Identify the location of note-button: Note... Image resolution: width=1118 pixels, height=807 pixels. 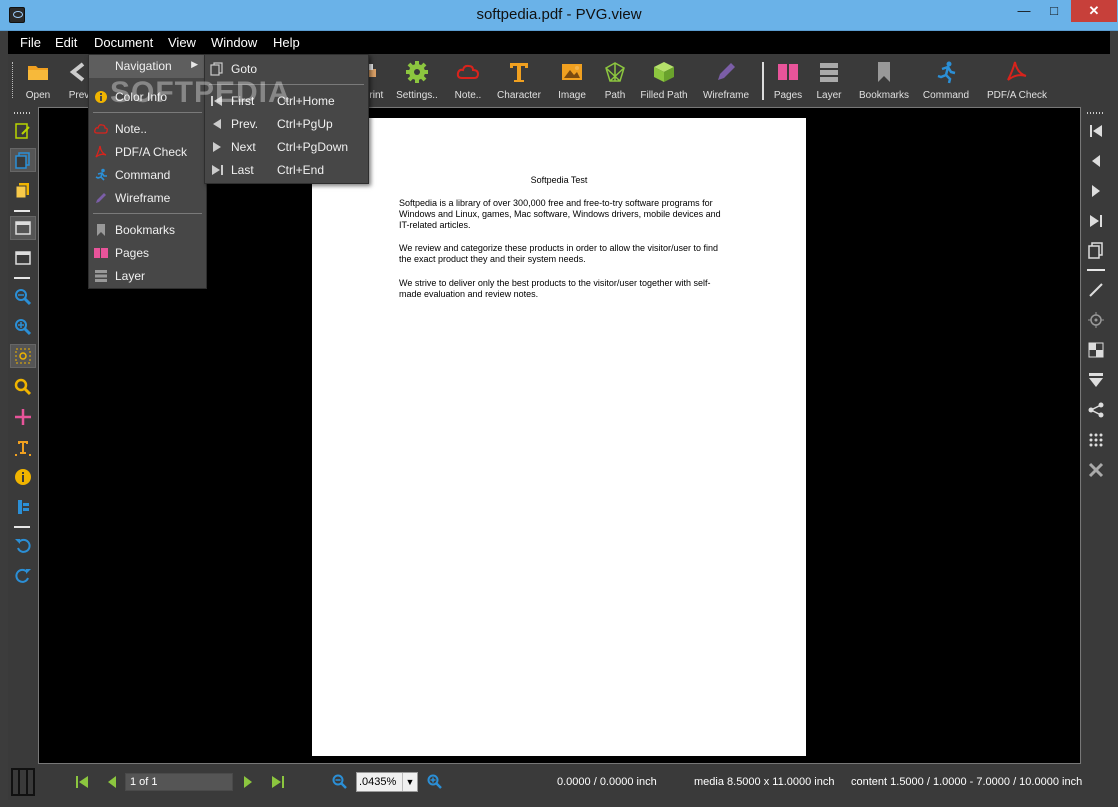
(468, 81).